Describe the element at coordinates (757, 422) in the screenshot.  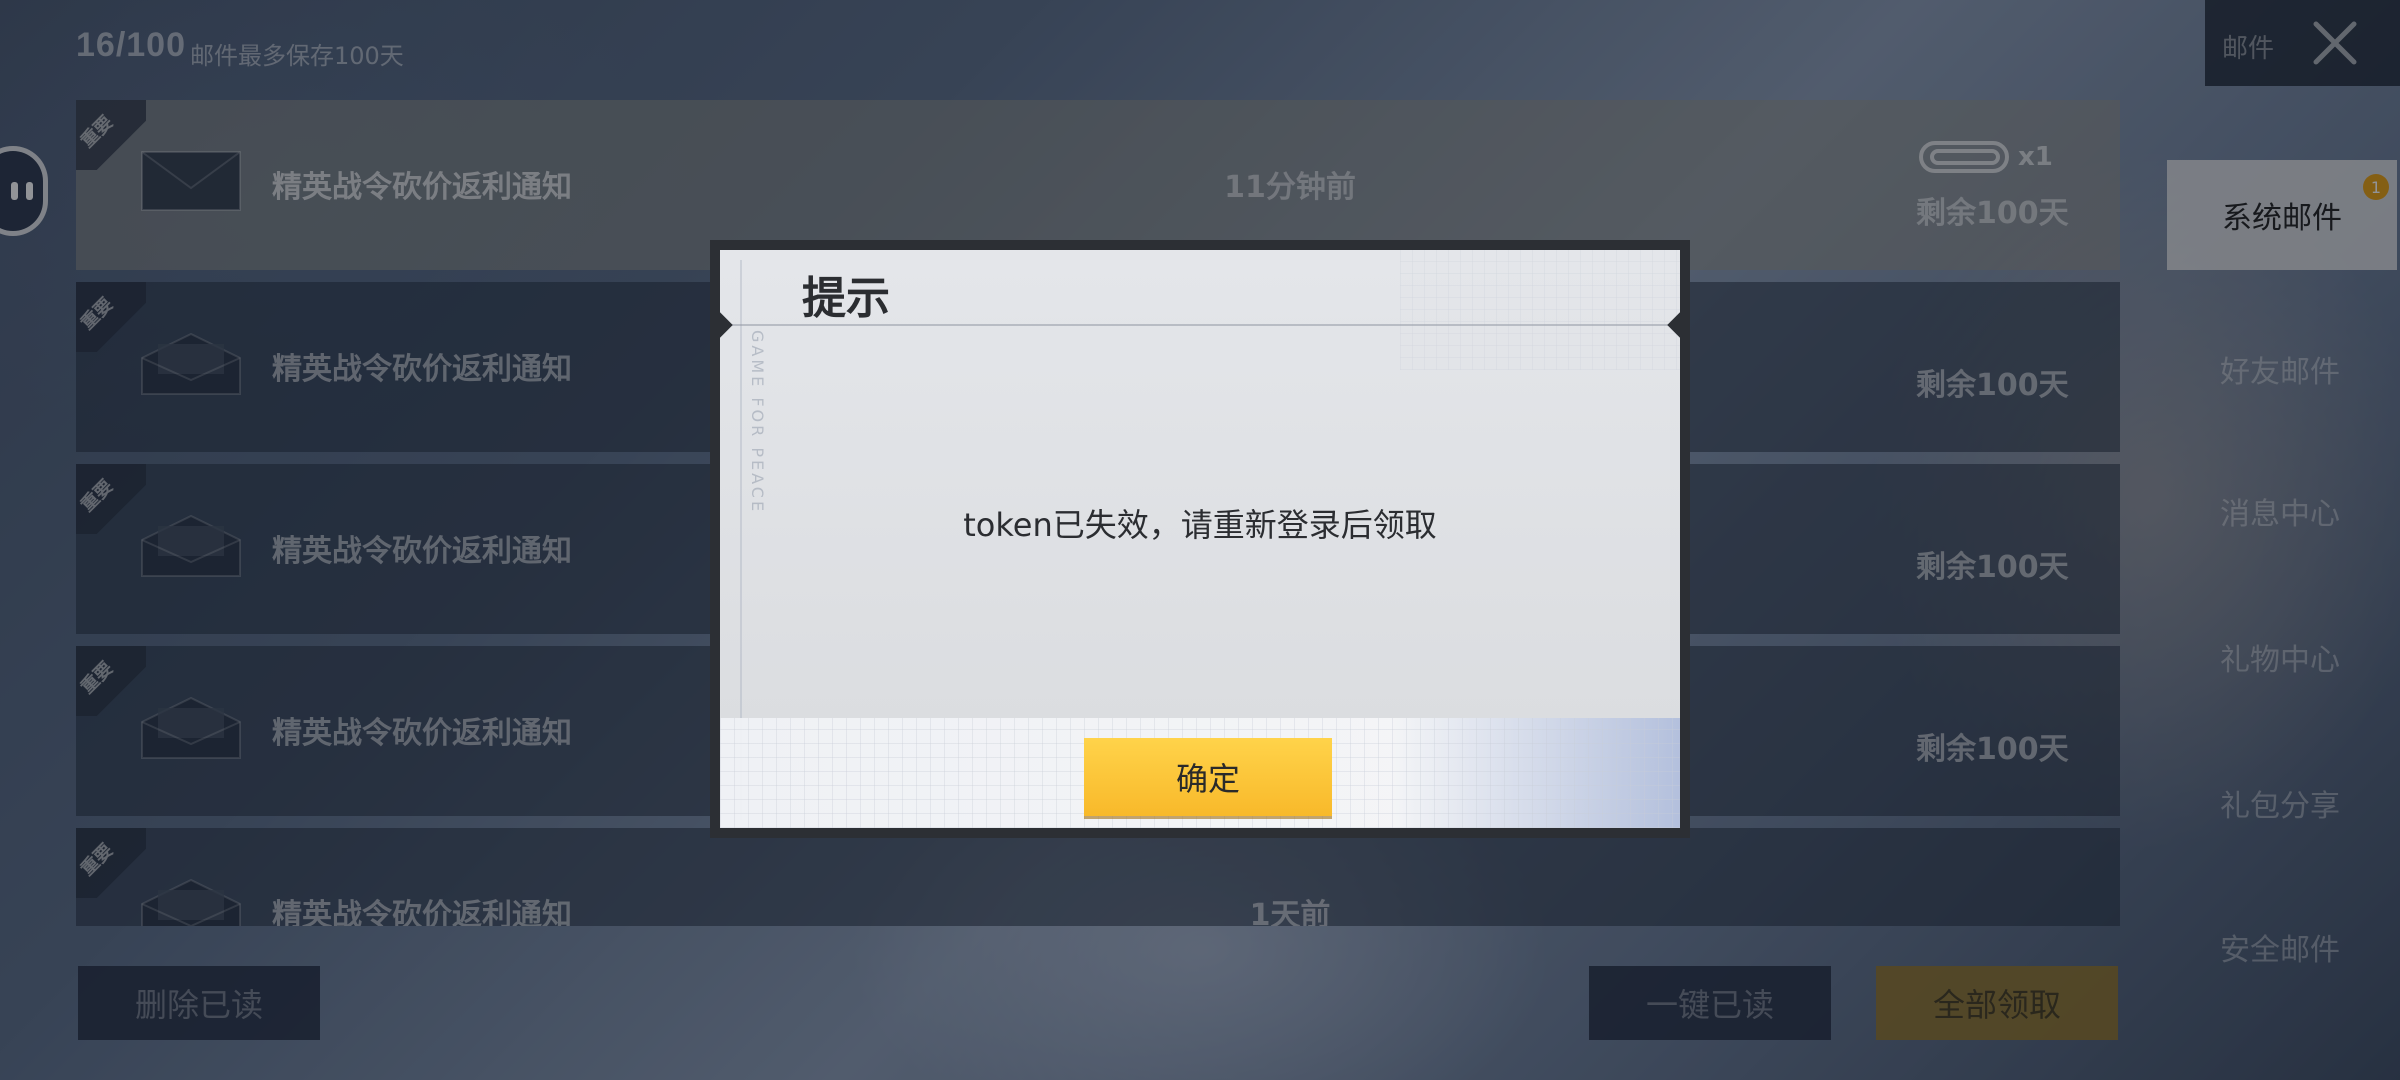
I see `game-stamp-decoration: GAME FOR PEACE` at that location.